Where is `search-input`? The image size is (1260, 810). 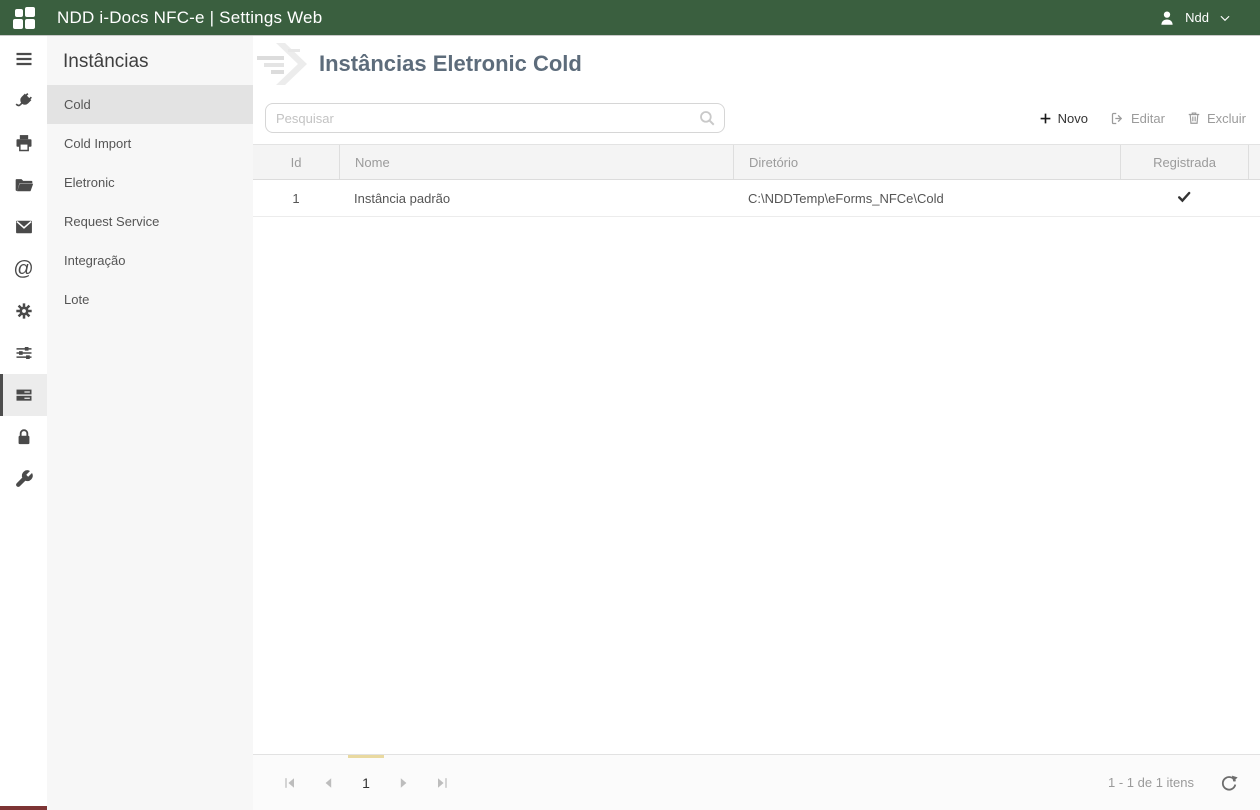
search-input is located at coordinates (495, 118).